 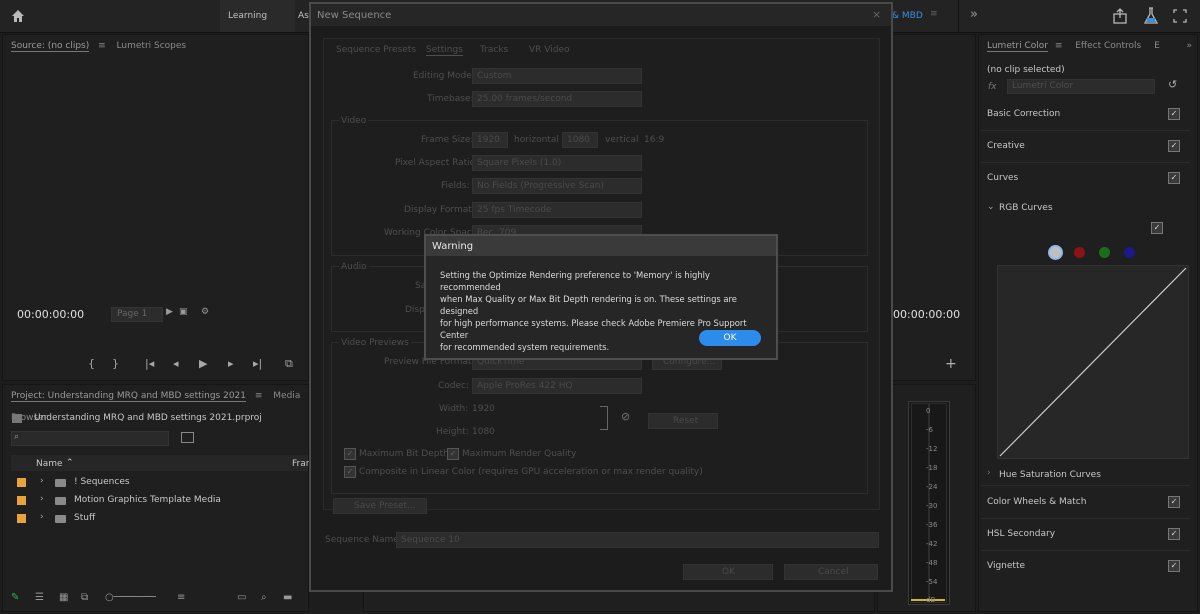 What do you see at coordinates (557, 76) in the screenshot?
I see `editing-mode-select: Custom` at bounding box center [557, 76].